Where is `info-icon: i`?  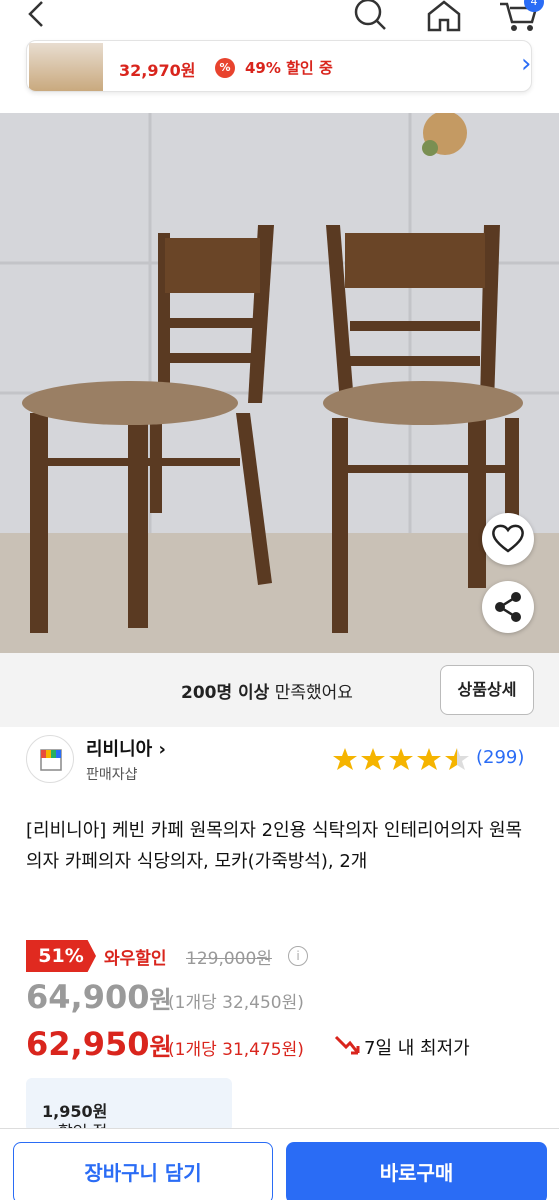 info-icon: i is located at coordinates (298, 956).